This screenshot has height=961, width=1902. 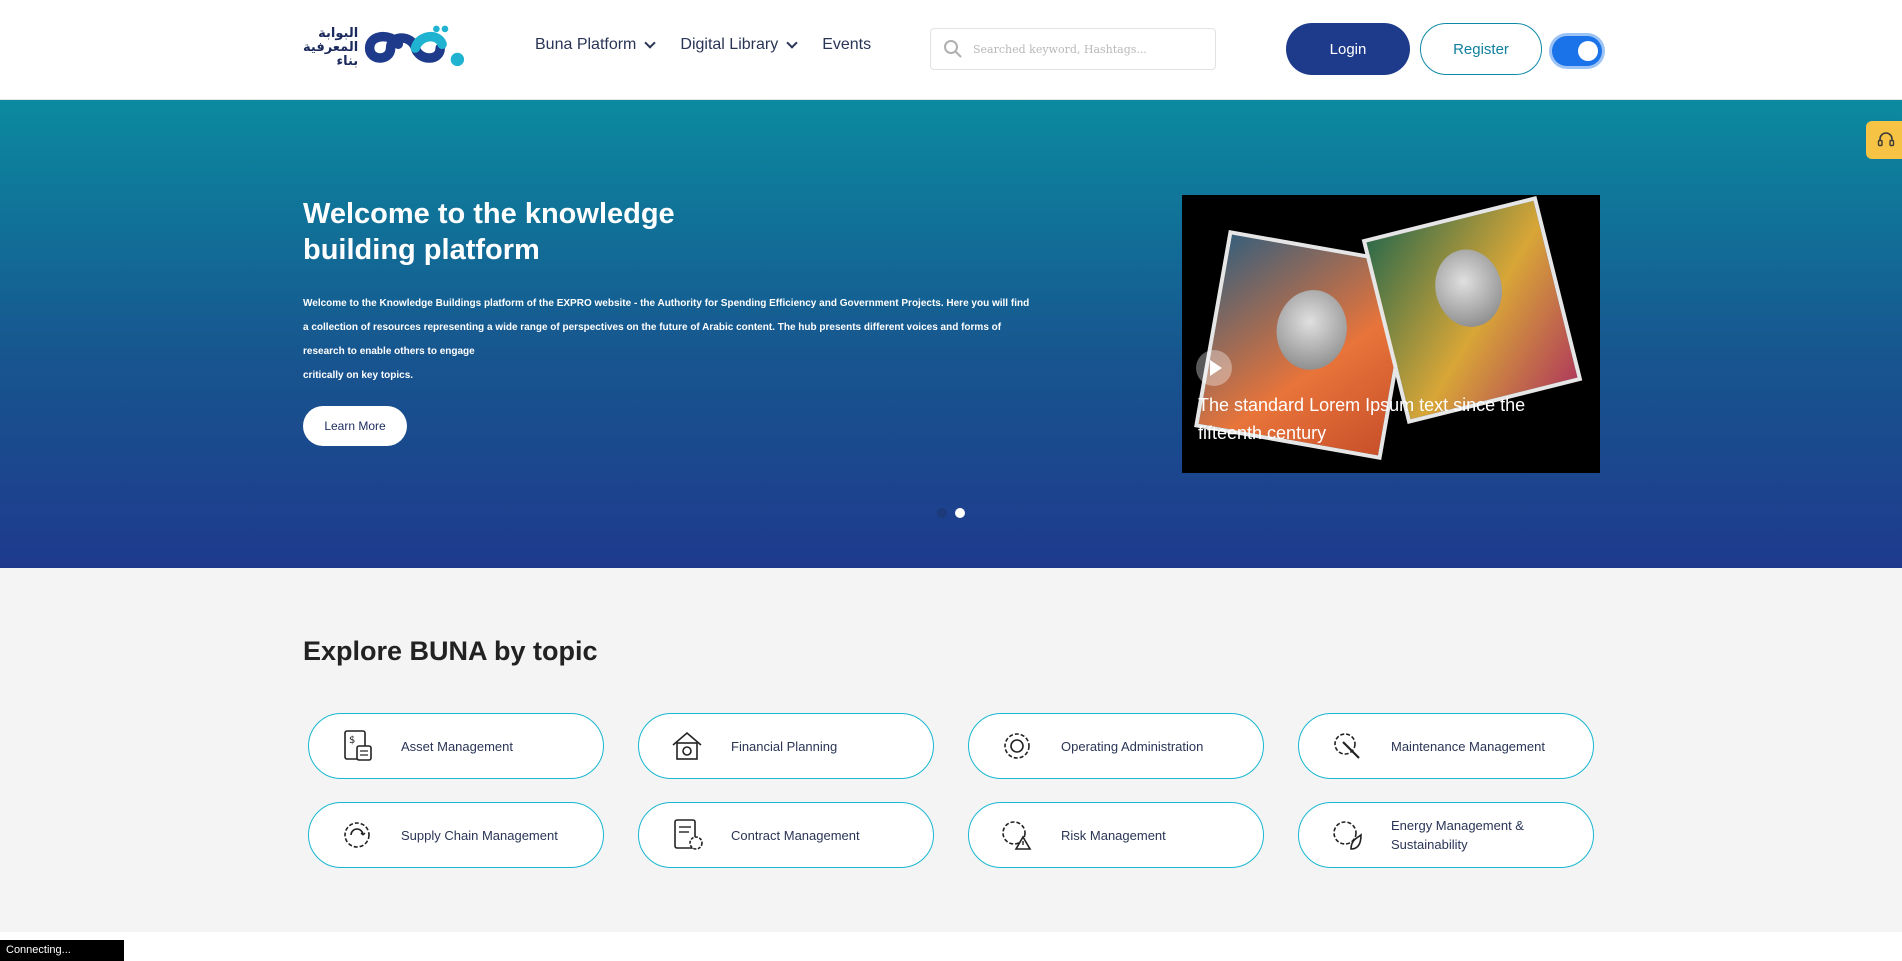 I want to click on topic-label: Contract Management, so click(x=795, y=835).